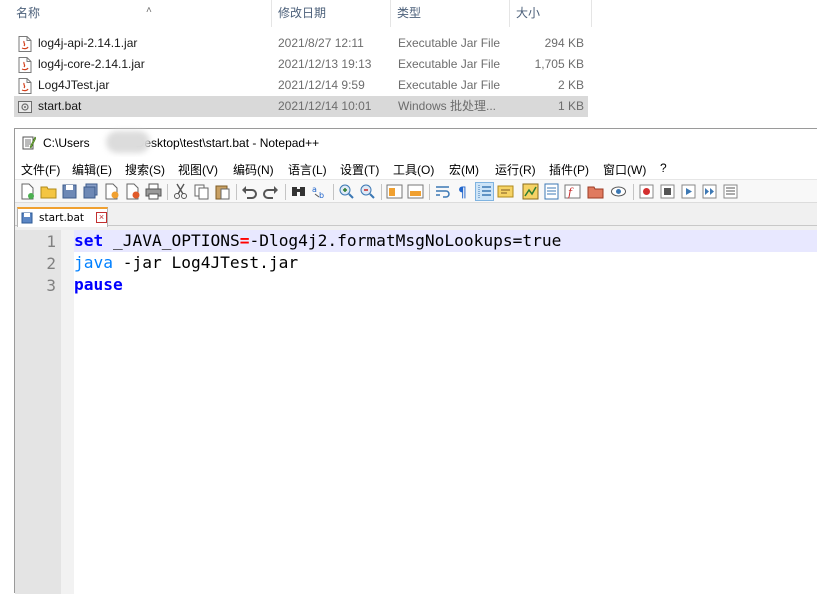  Describe the element at coordinates (38, 412) in the screenshot. I see `line-number-gutter: 1 2 3` at that location.